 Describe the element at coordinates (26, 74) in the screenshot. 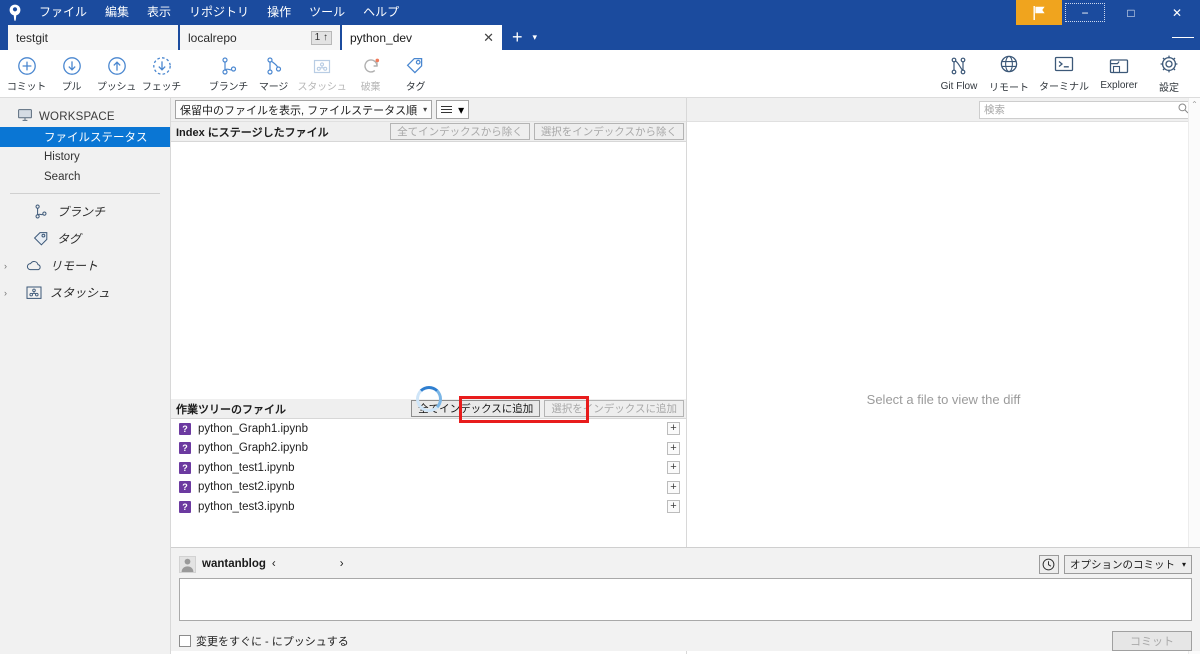

I see `toolbar-commit-button: コミット` at that location.